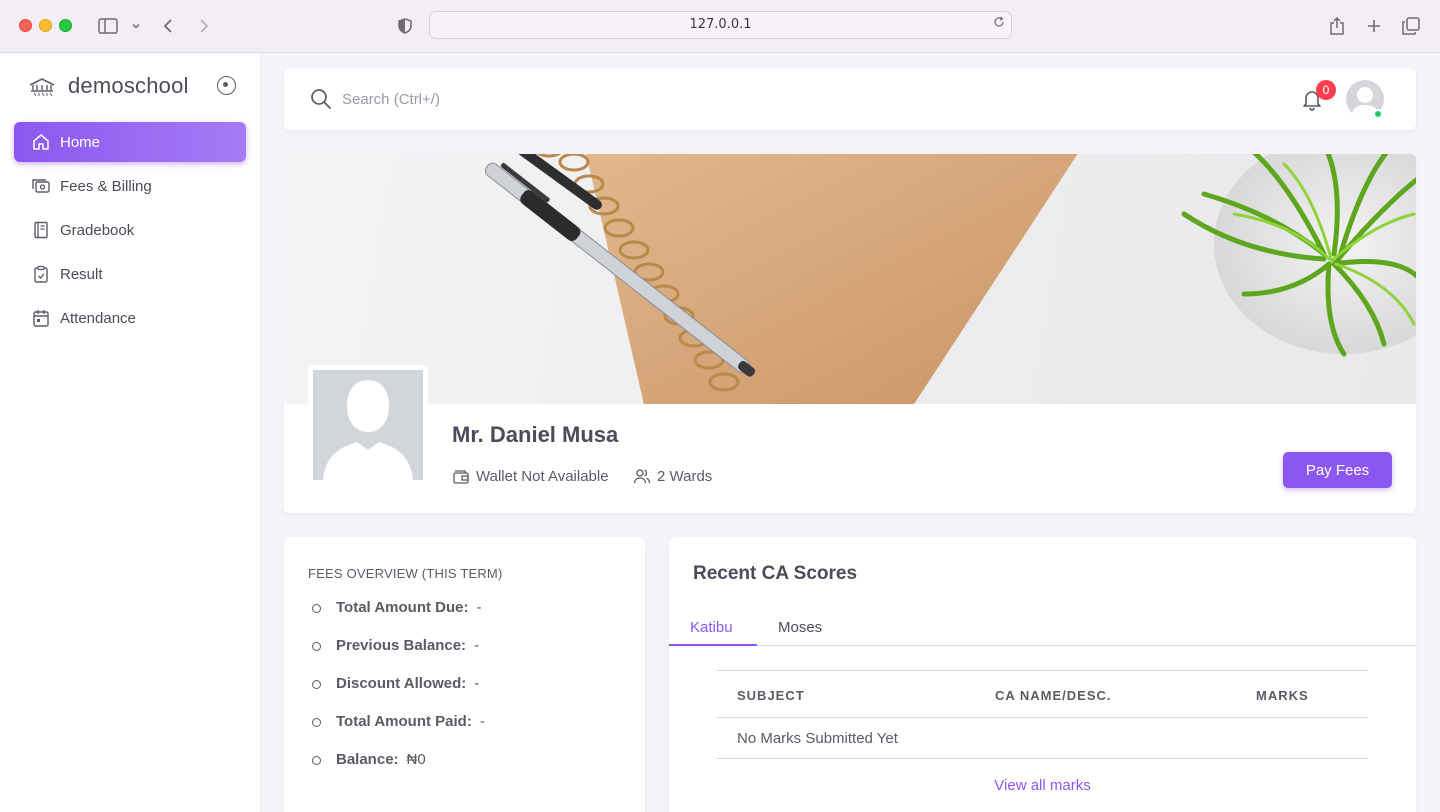  Describe the element at coordinates (204, 26) in the screenshot. I see `forward-icon` at that location.